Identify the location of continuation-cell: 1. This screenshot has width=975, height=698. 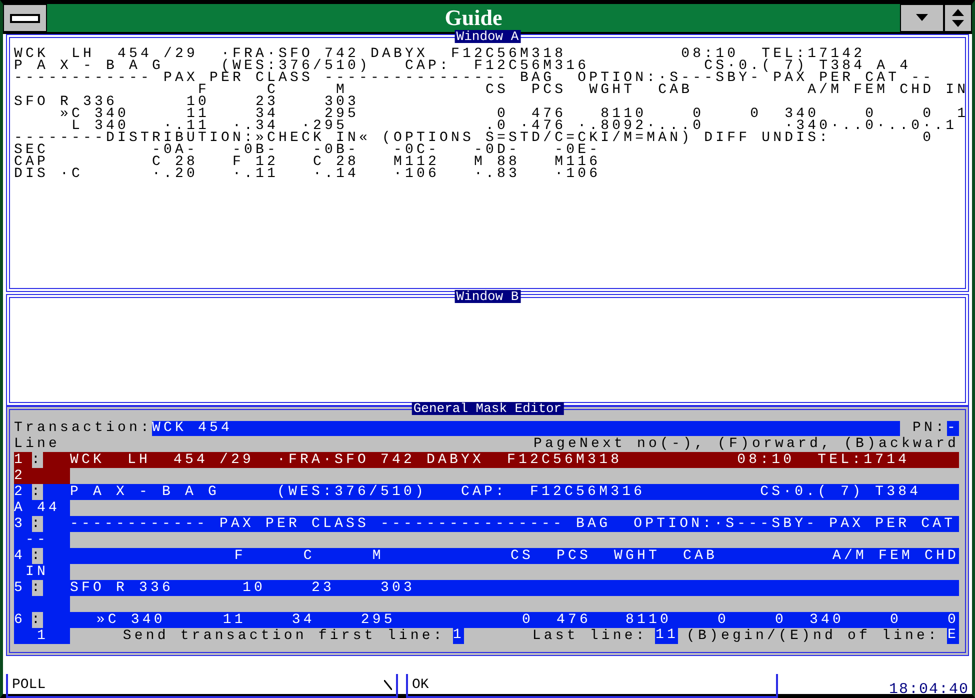
(42, 636).